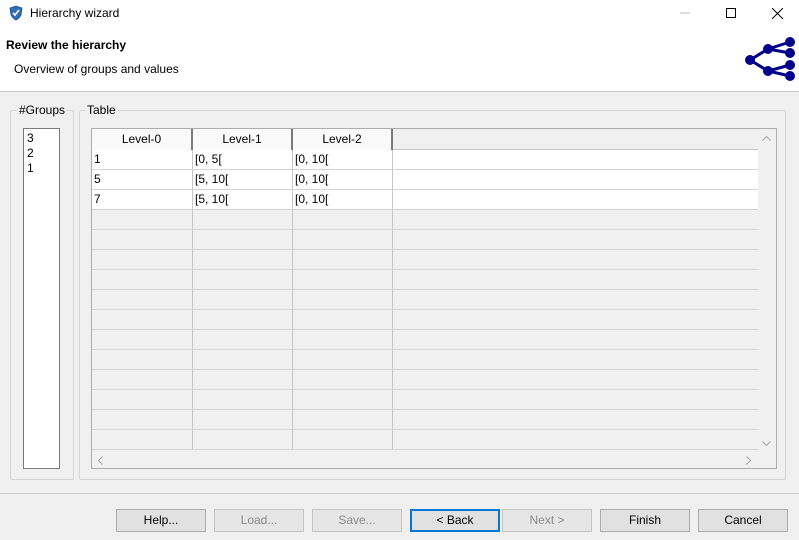 The image size is (799, 540). Describe the element at coordinates (66, 45) in the screenshot. I see `page-title: Review the hierarchy` at that location.